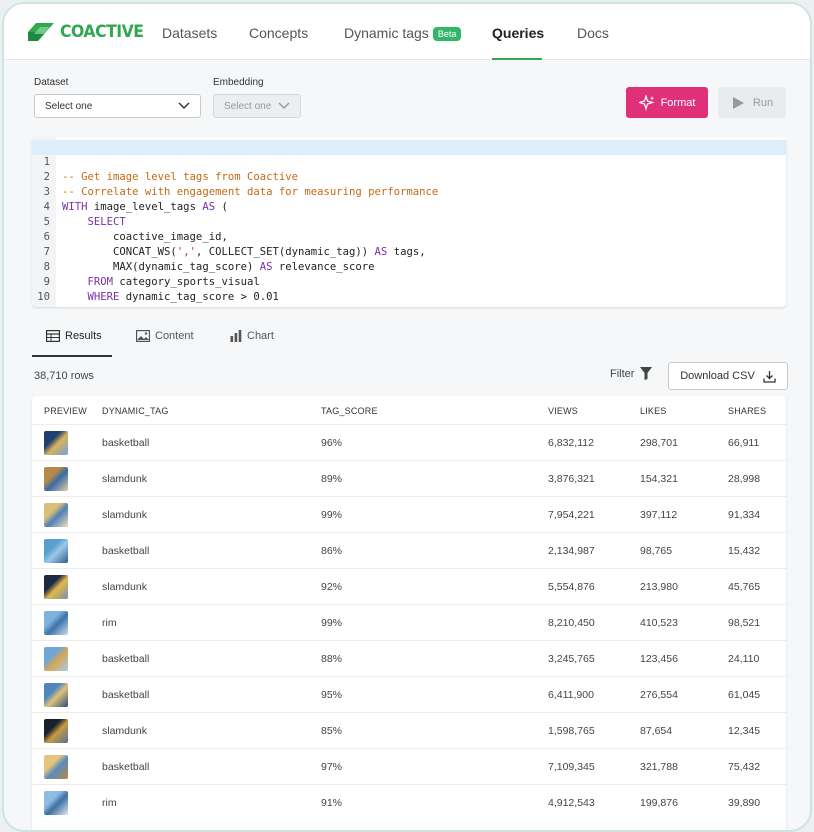  I want to click on brand-name: COACTIVE, so click(102, 32).